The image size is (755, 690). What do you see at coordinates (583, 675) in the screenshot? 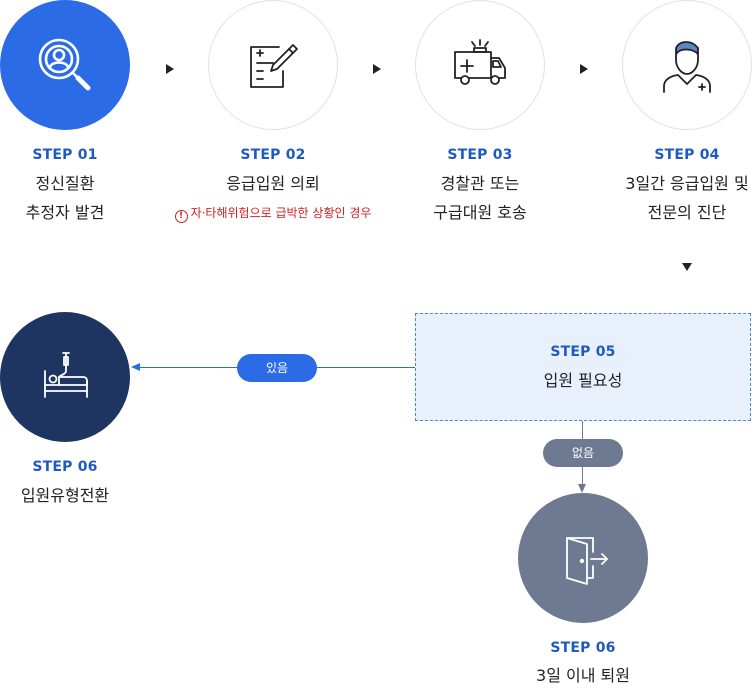
I see `step-06-discharge-title: 3일 이내 퇴원` at bounding box center [583, 675].